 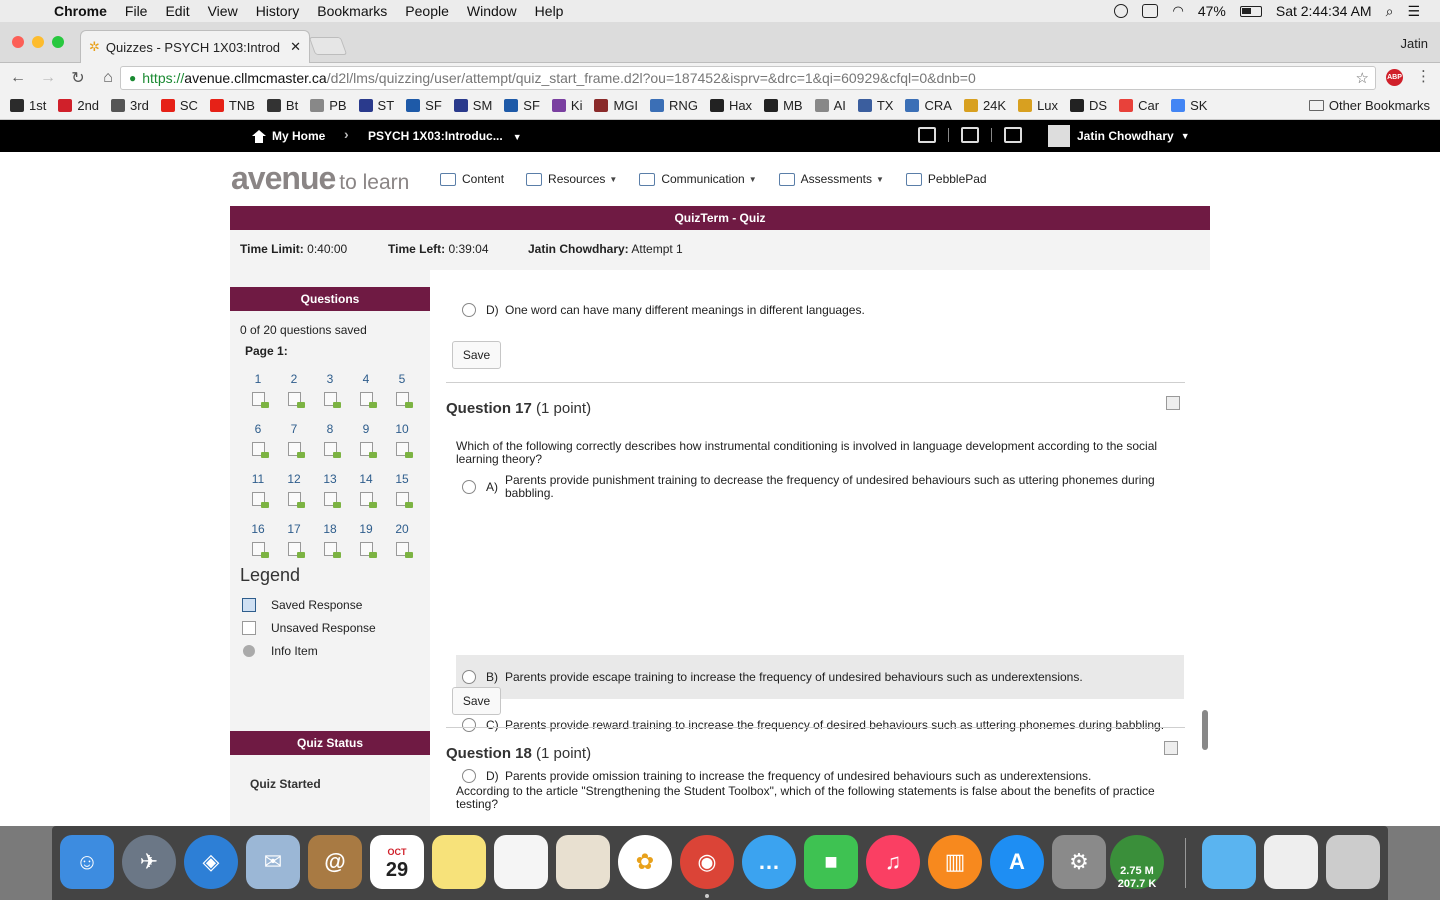 What do you see at coordinates (295, 47) in the screenshot?
I see `close-tab-icon: ✕` at bounding box center [295, 47].